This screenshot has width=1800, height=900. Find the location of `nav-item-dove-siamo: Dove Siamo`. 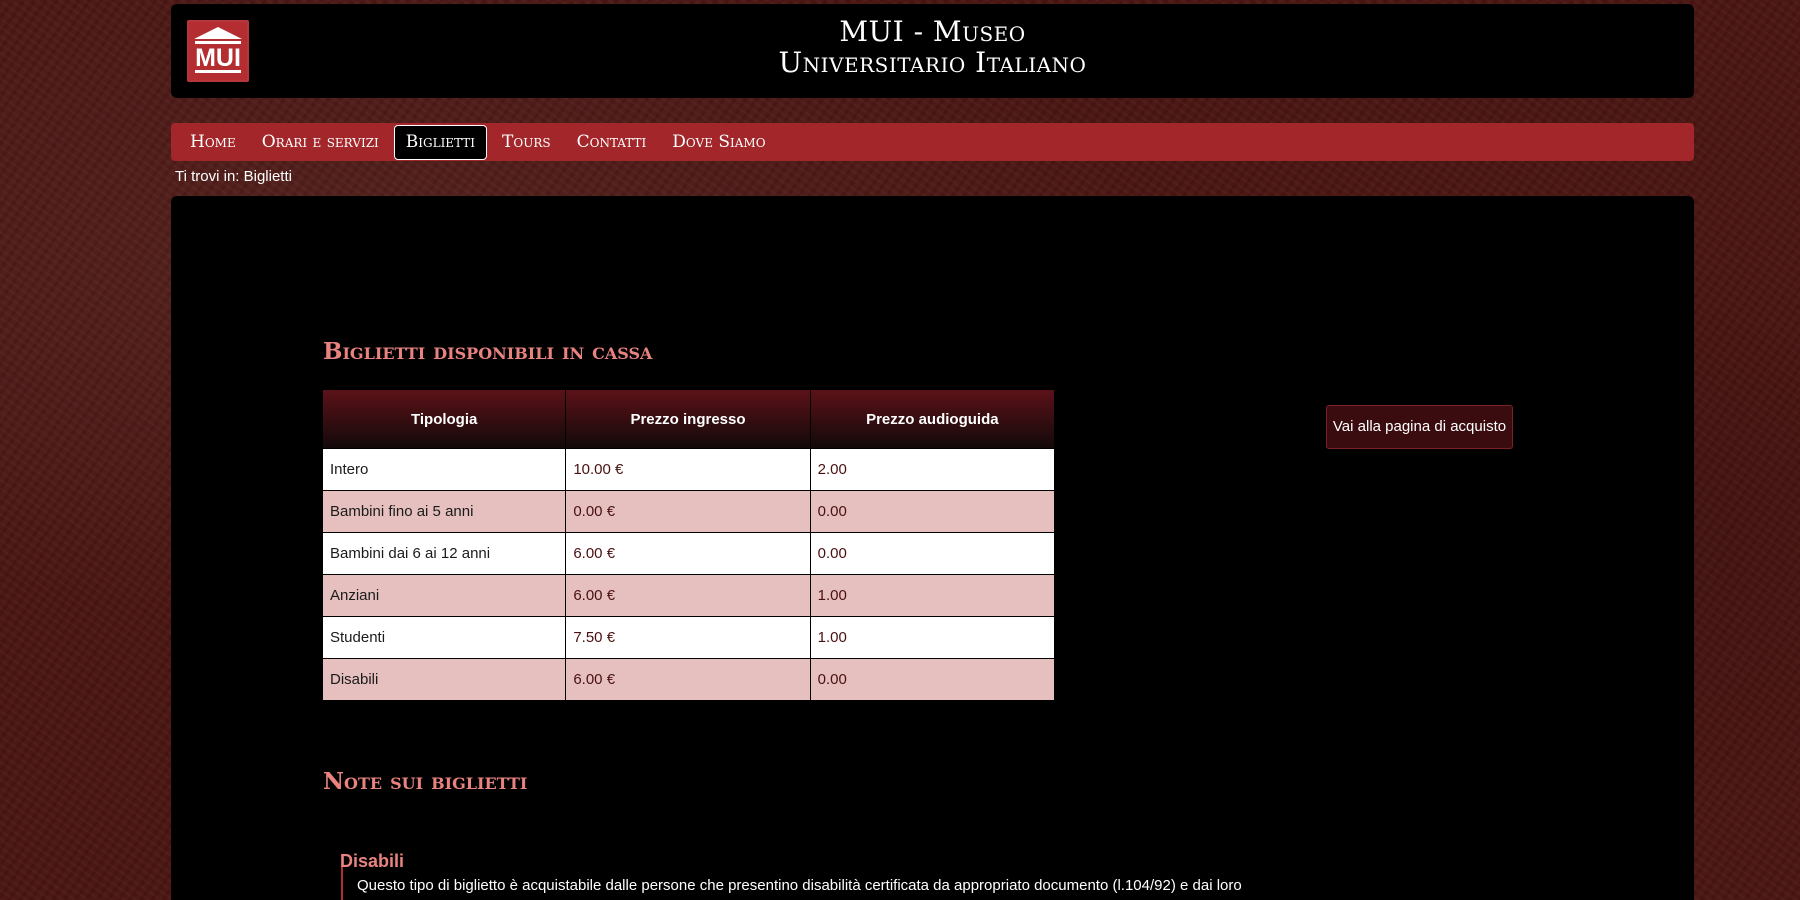

nav-item-dove-siamo: Dove Siamo is located at coordinates (718, 142).